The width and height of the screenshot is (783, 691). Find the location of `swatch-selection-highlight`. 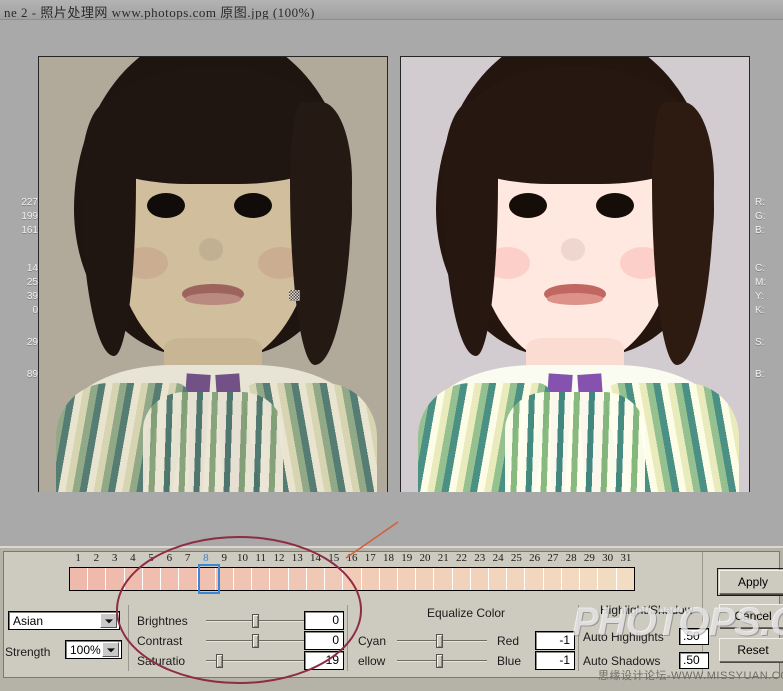

swatch-selection-highlight is located at coordinates (209, 579).